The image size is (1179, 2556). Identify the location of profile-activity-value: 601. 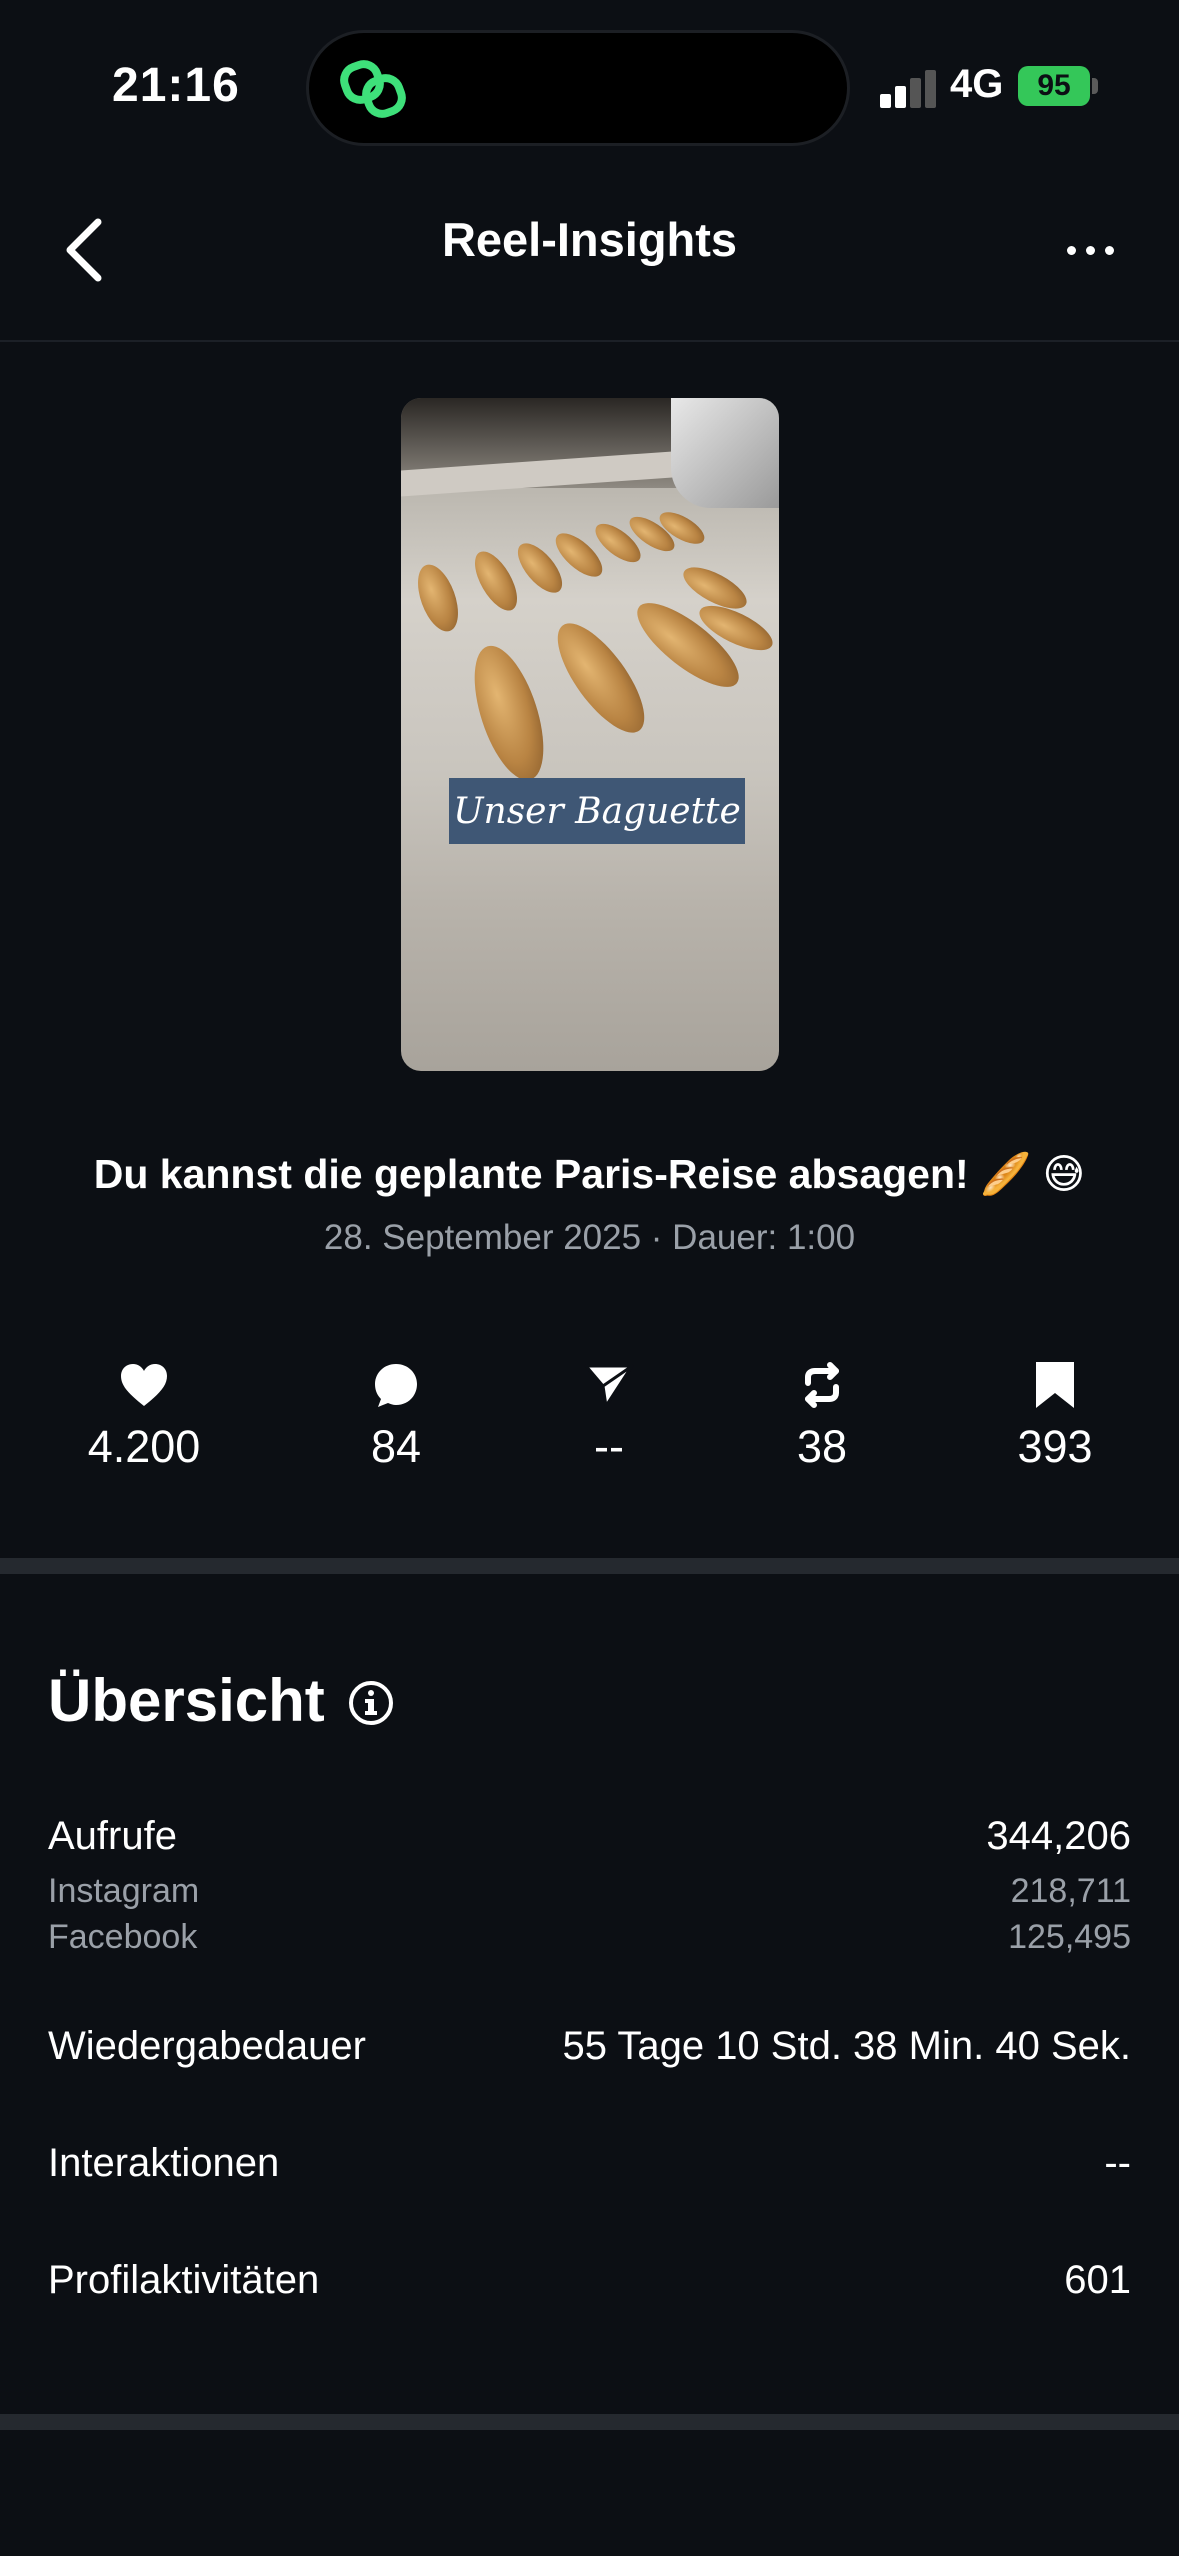
(1097, 2280).